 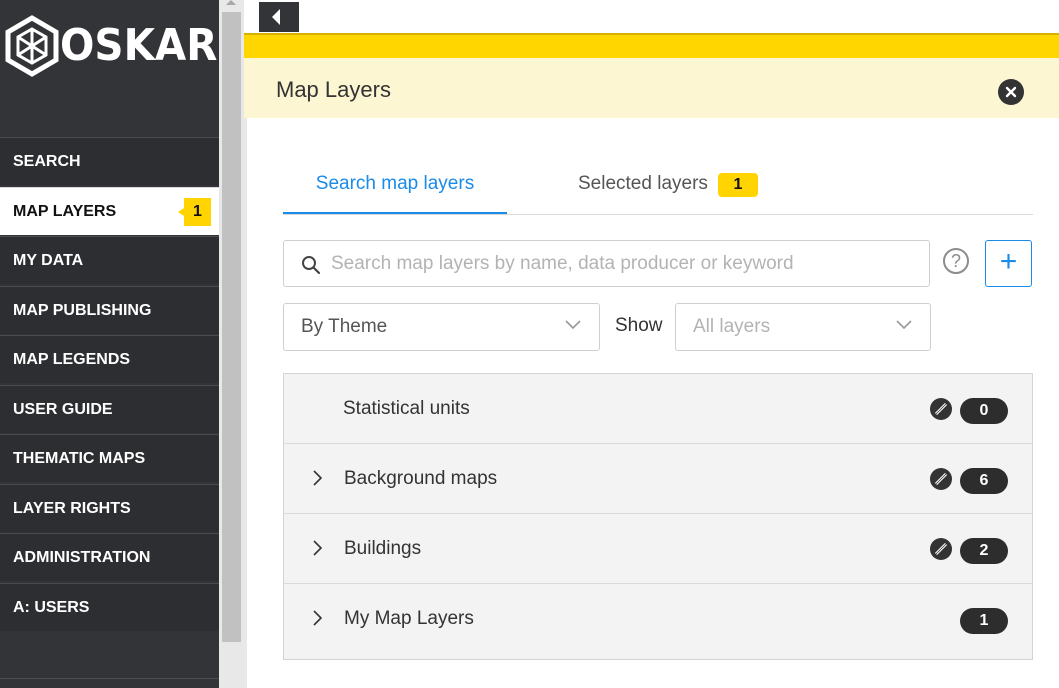 What do you see at coordinates (65, 211) in the screenshot?
I see `sidebar-item-label: MAP LAYERS` at bounding box center [65, 211].